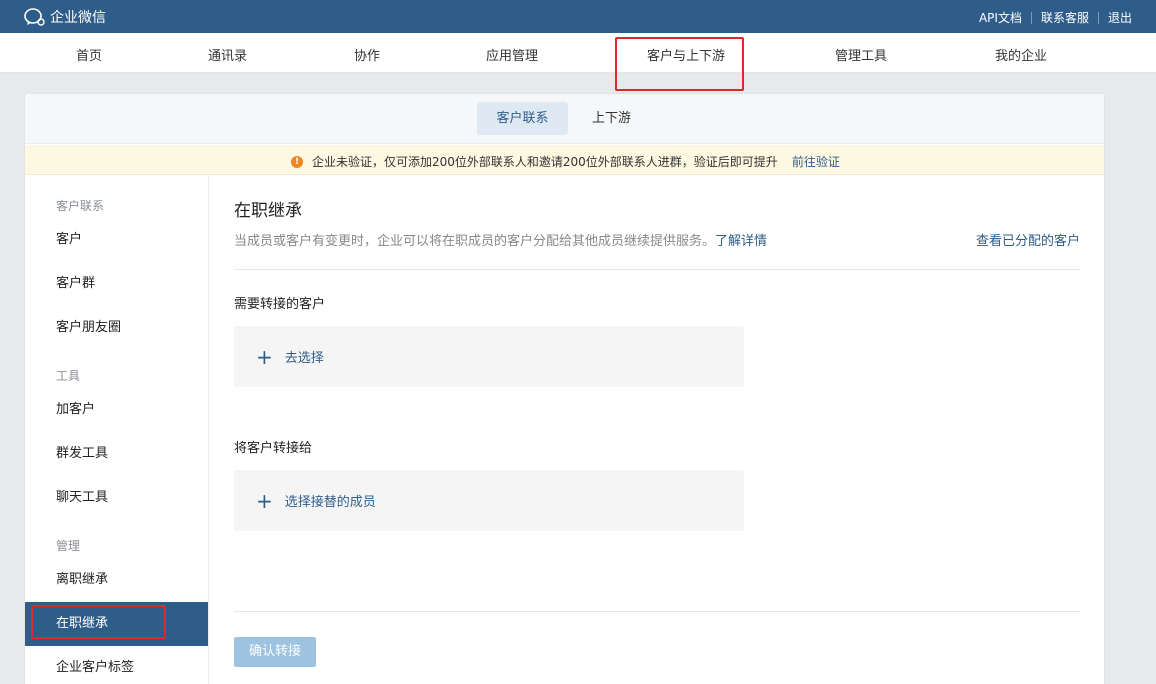  I want to click on nav-customers-partners: 客户与上下游, so click(686, 54).